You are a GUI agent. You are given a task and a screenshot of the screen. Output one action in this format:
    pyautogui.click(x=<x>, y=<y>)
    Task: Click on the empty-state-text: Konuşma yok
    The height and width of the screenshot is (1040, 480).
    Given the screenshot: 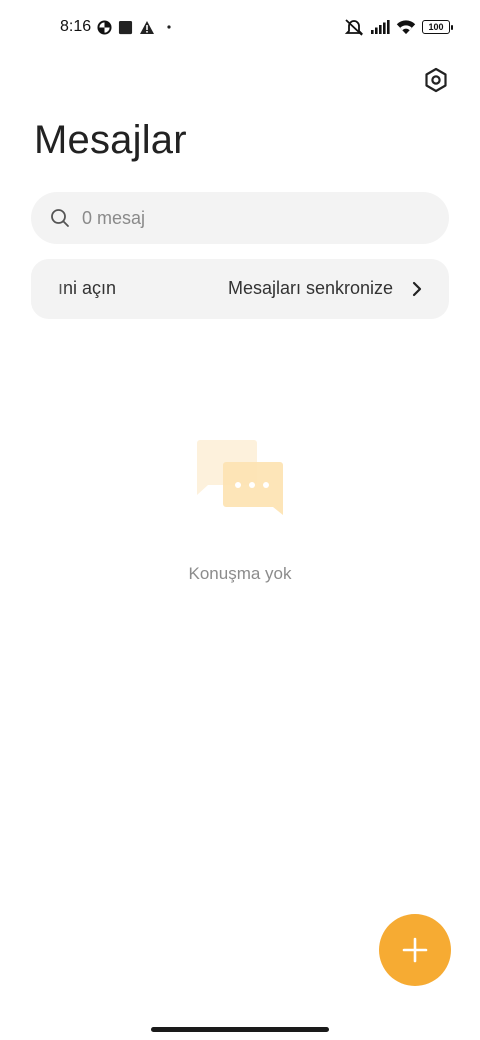 What is the action you would take?
    pyautogui.click(x=240, y=573)
    